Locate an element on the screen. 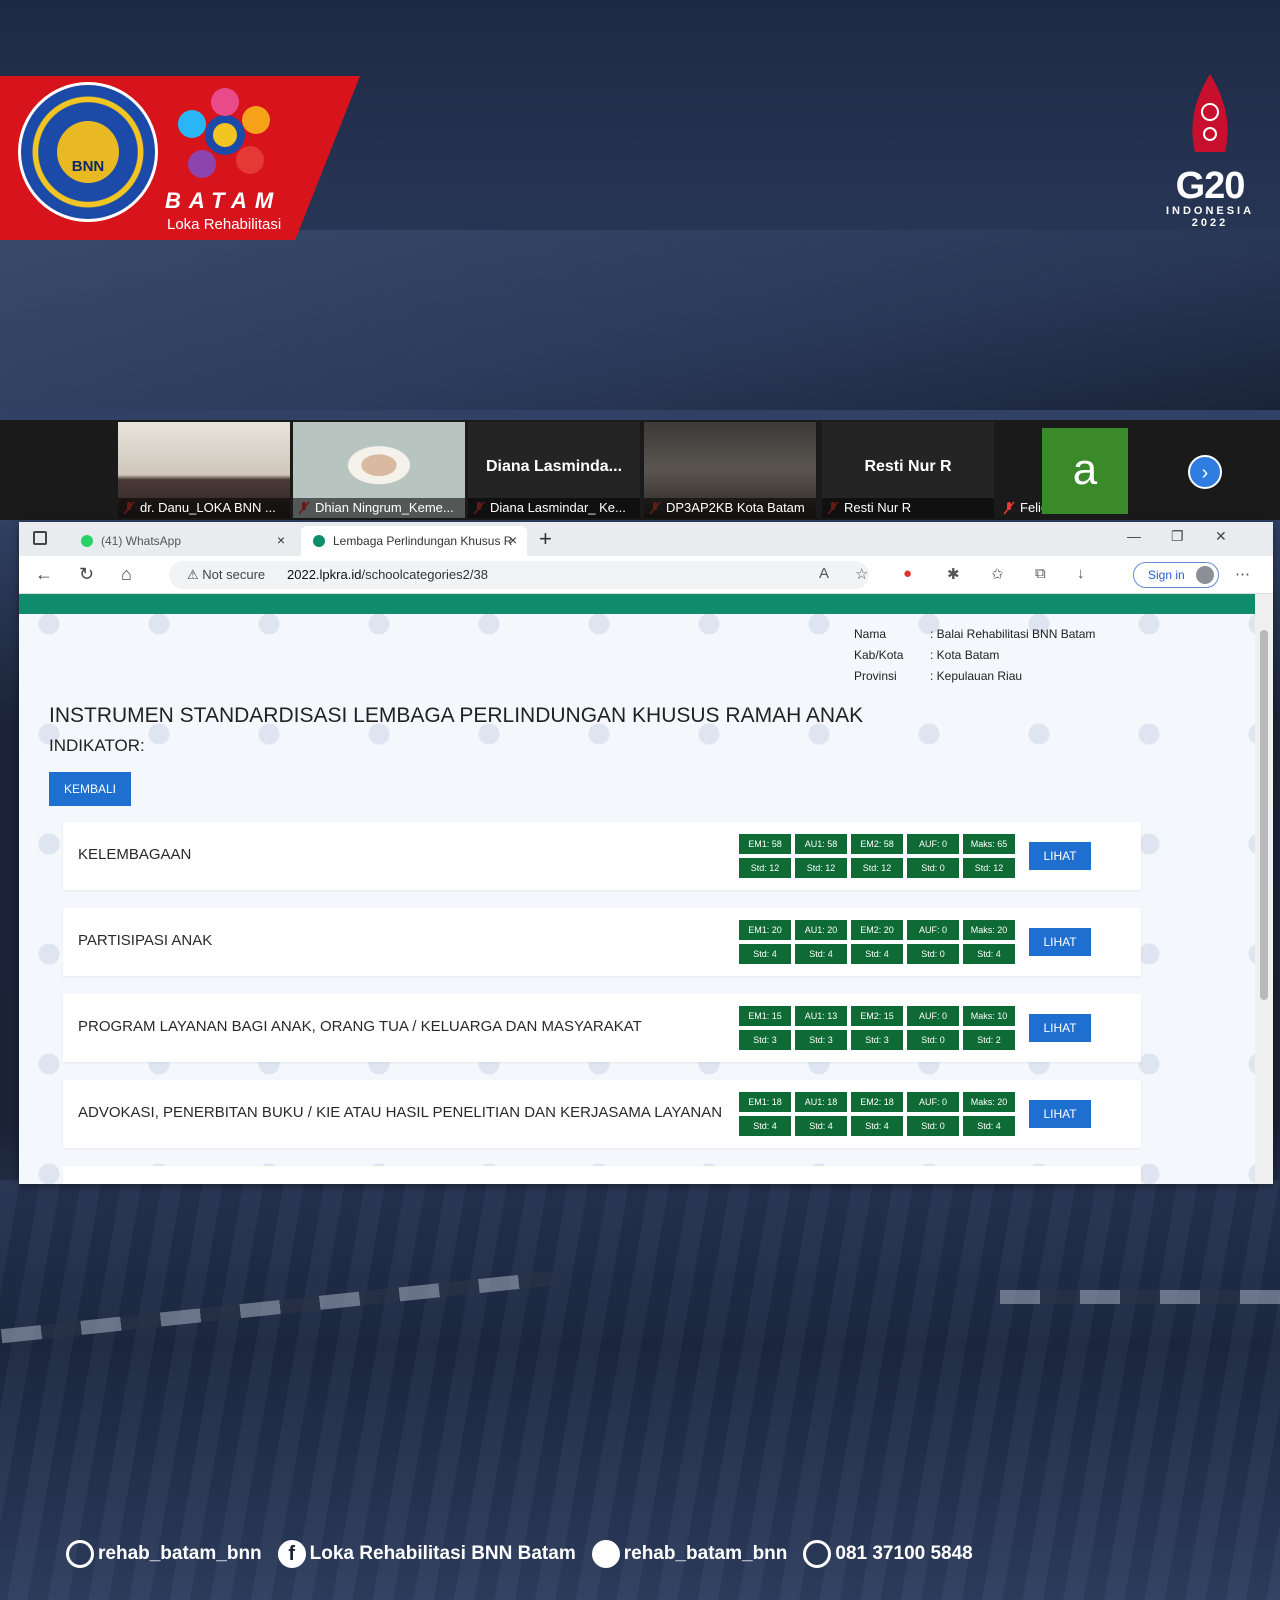 The height and width of the screenshot is (1600, 1280). whatsapp-icon is located at coordinates (87, 541).